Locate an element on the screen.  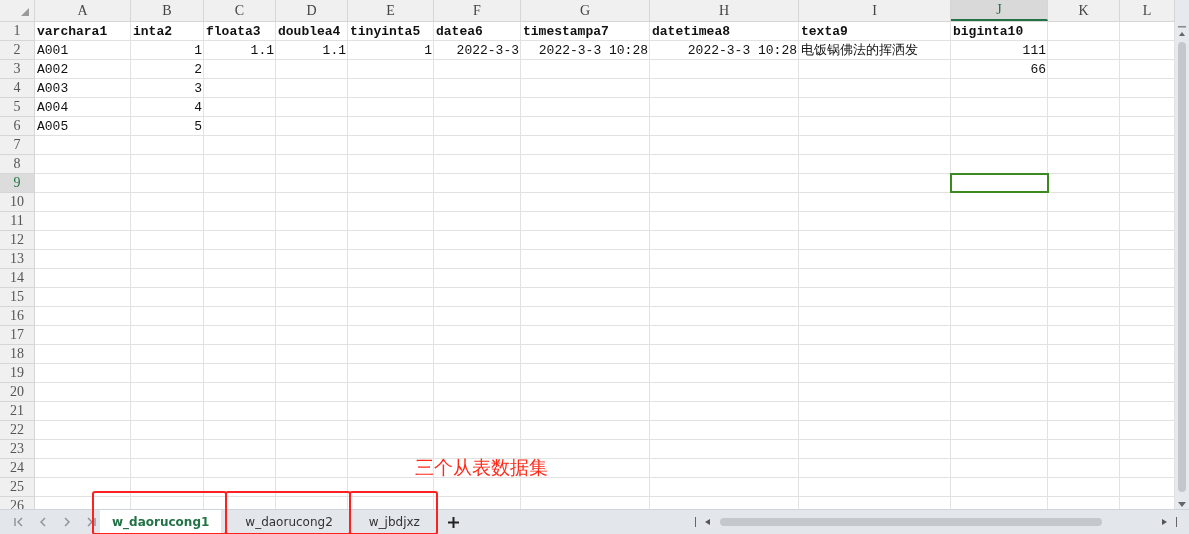
row-header: 25 is located at coordinates (17, 487).